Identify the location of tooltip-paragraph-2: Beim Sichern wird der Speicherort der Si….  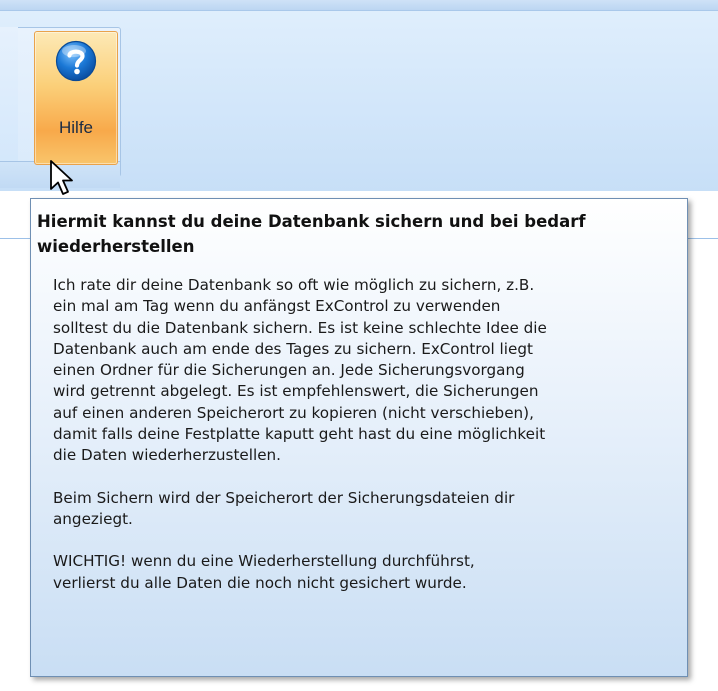
(284, 508).